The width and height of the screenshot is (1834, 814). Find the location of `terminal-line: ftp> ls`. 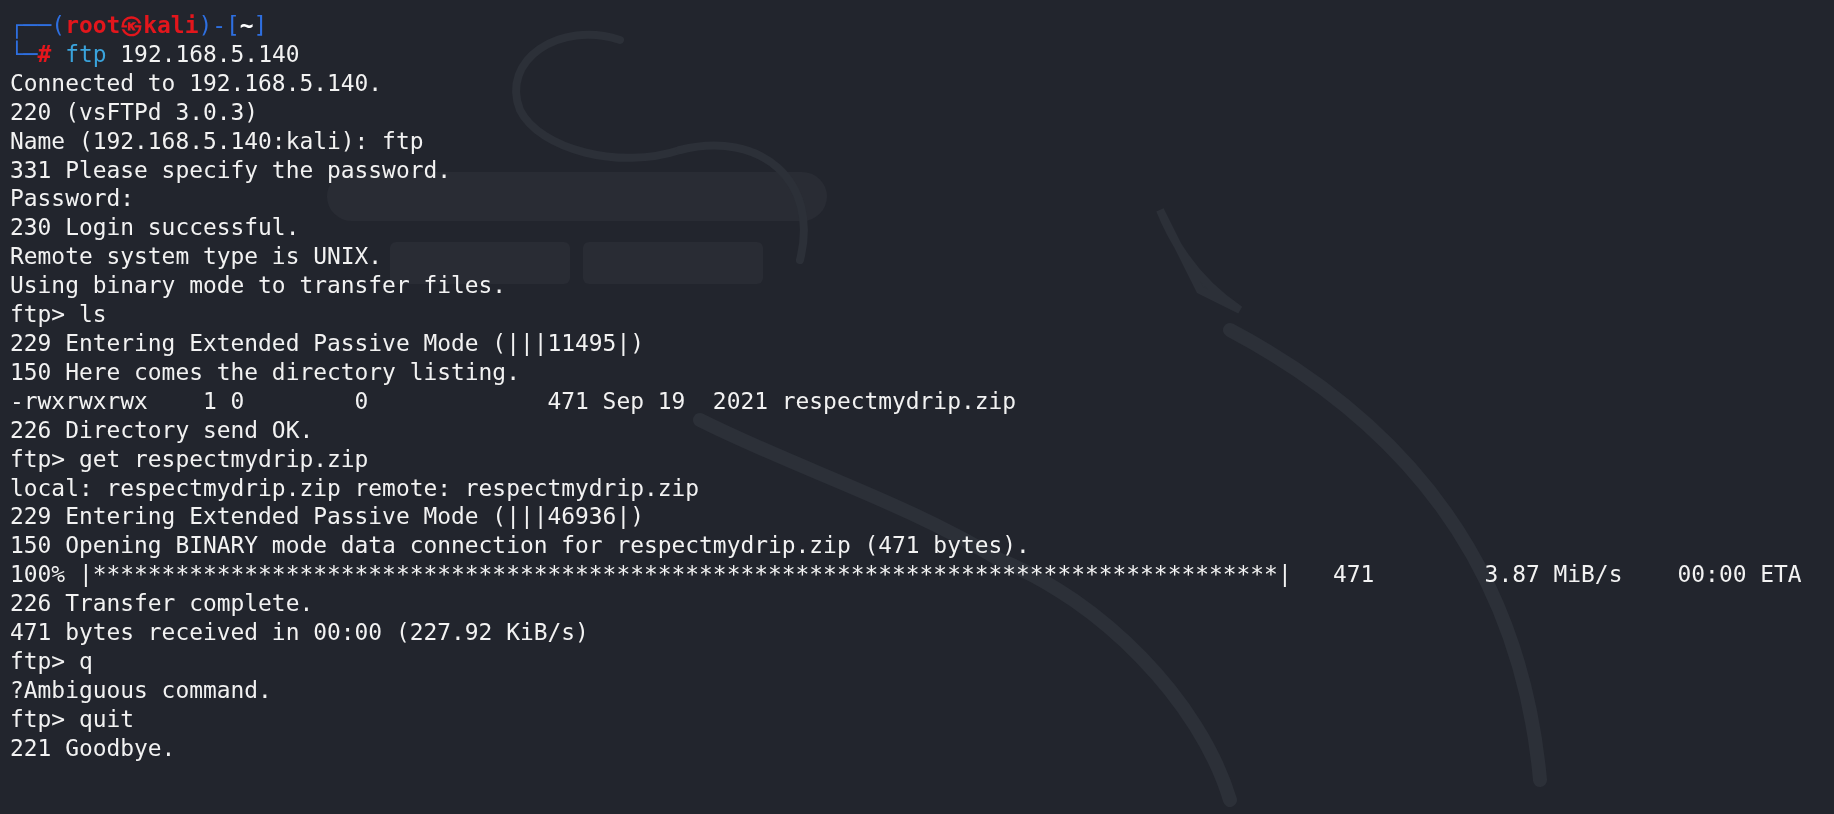

terminal-line: ftp> ls is located at coordinates (58, 314).